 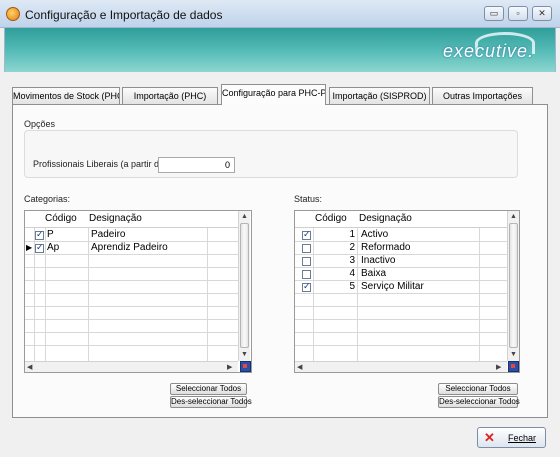 I want to click on row-codigo: 2, so click(x=352, y=247).